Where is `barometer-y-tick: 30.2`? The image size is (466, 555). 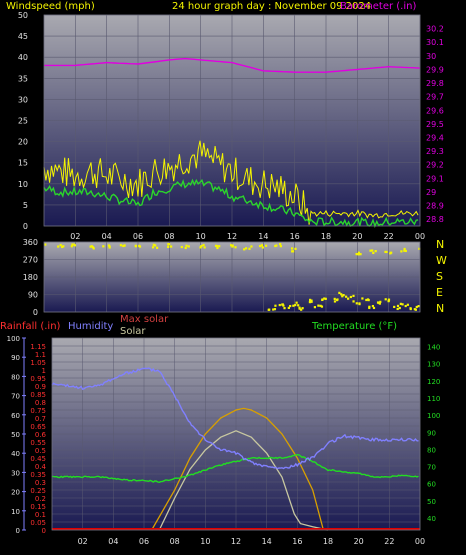
barometer-y-tick: 30.2 is located at coordinates (435, 29).